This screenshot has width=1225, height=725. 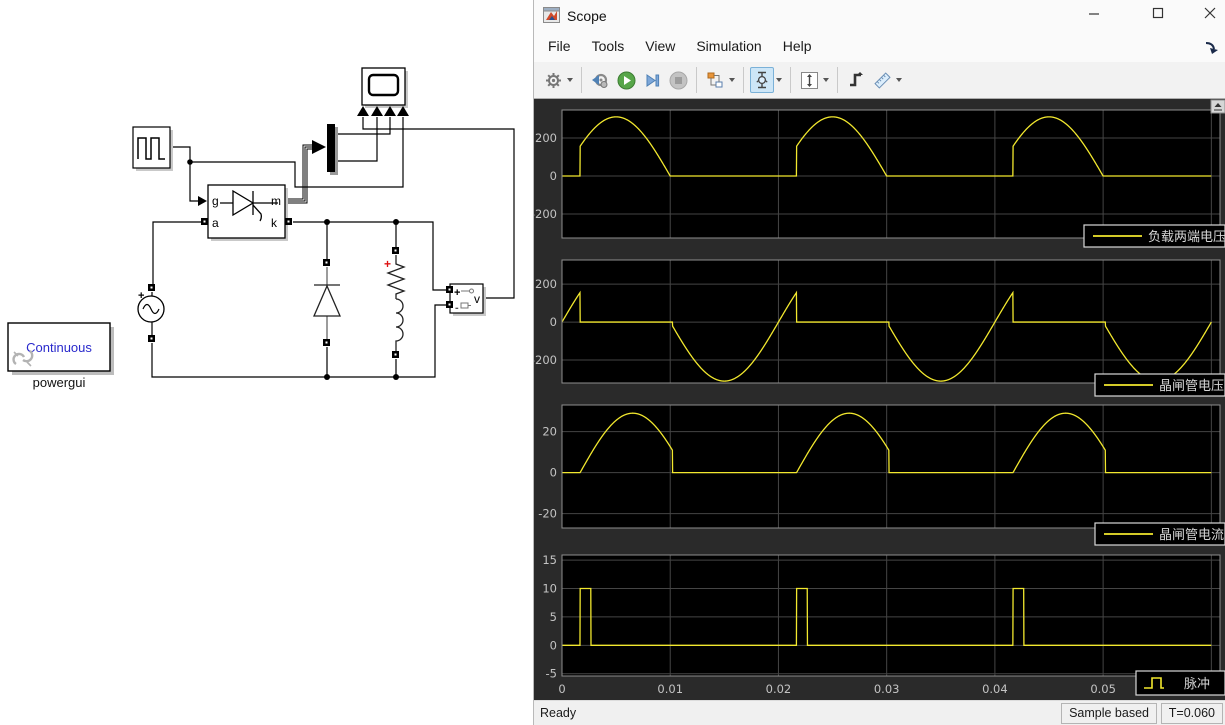 I want to click on x-tick-label: 0.04, so click(x=995, y=689).